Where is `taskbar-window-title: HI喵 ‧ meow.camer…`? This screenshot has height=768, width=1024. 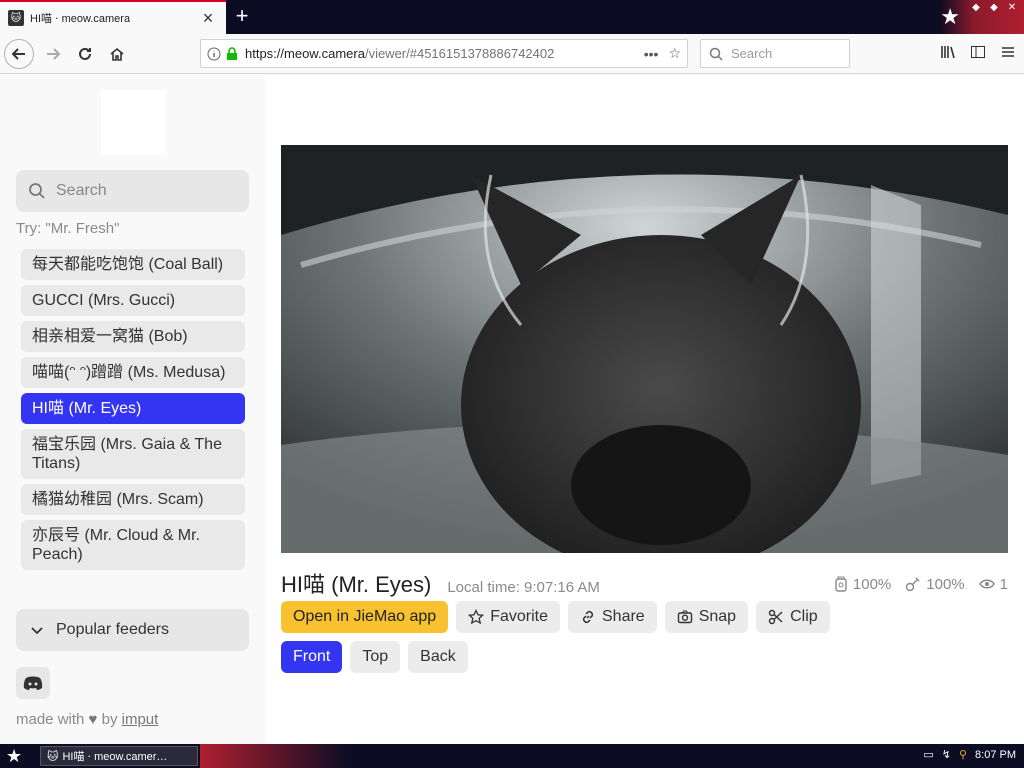 taskbar-window-title: HI喵 ‧ meow.camer… is located at coordinates (115, 757).